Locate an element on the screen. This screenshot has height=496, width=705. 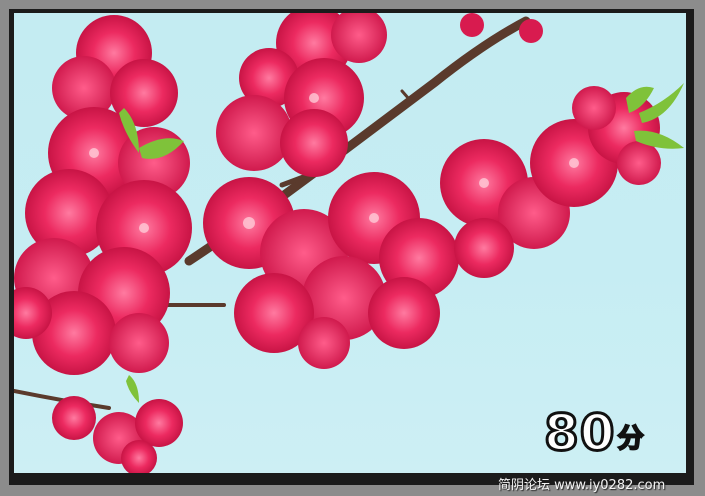
blossom-cluster-center is located at coordinates (331, 270).